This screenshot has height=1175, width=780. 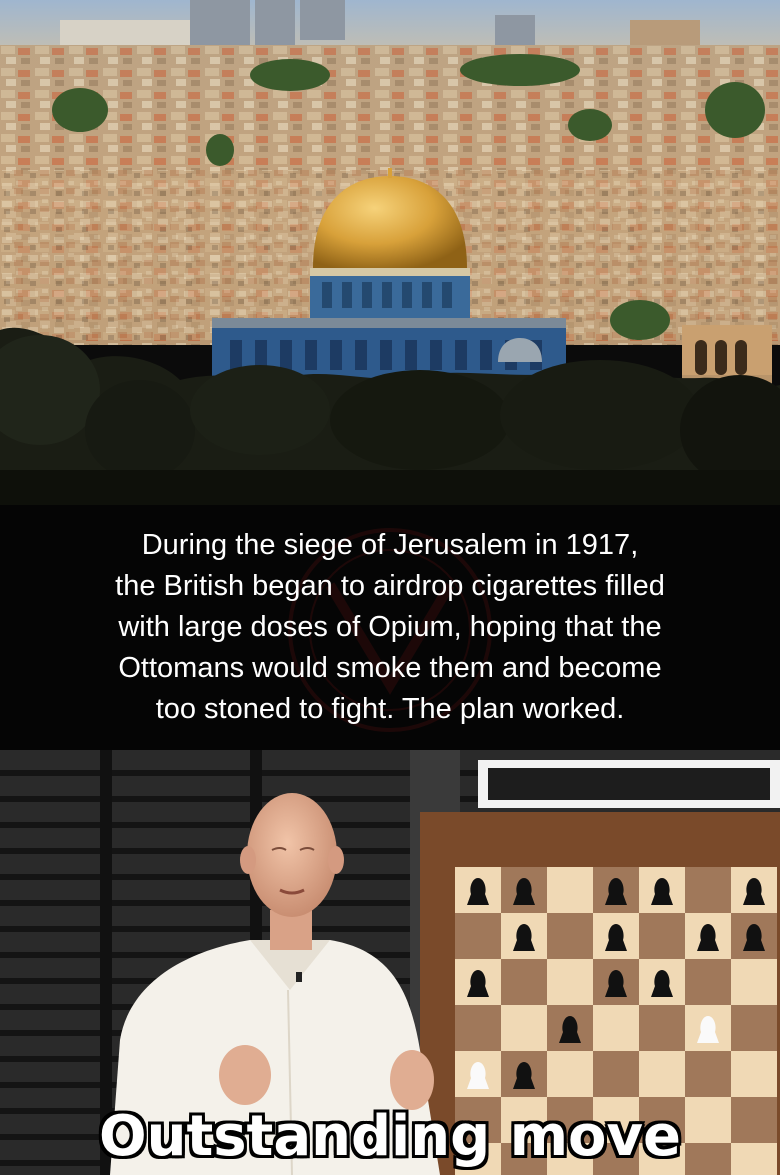 I want to click on caption-line: During the siege of Jerusalem in 1917,, so click(x=390, y=545).